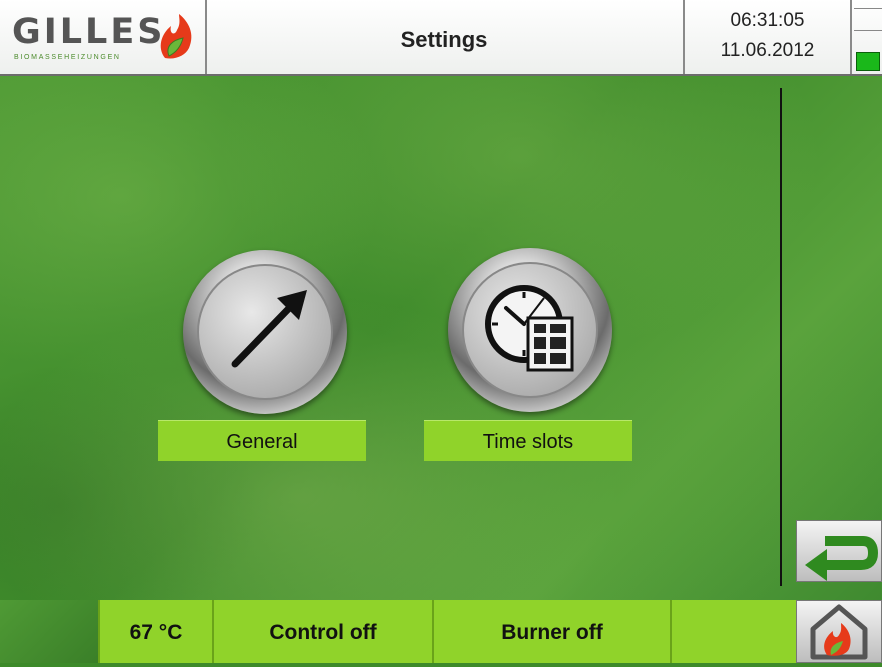 This screenshot has width=882, height=667. What do you see at coordinates (868, 61) in the screenshot?
I see `signal-level-fill` at bounding box center [868, 61].